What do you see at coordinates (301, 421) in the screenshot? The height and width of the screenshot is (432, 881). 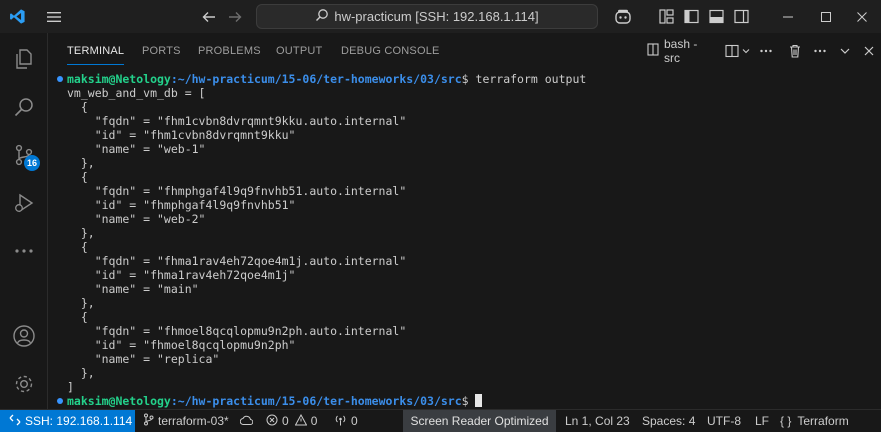 I see `warning-icon` at bounding box center [301, 421].